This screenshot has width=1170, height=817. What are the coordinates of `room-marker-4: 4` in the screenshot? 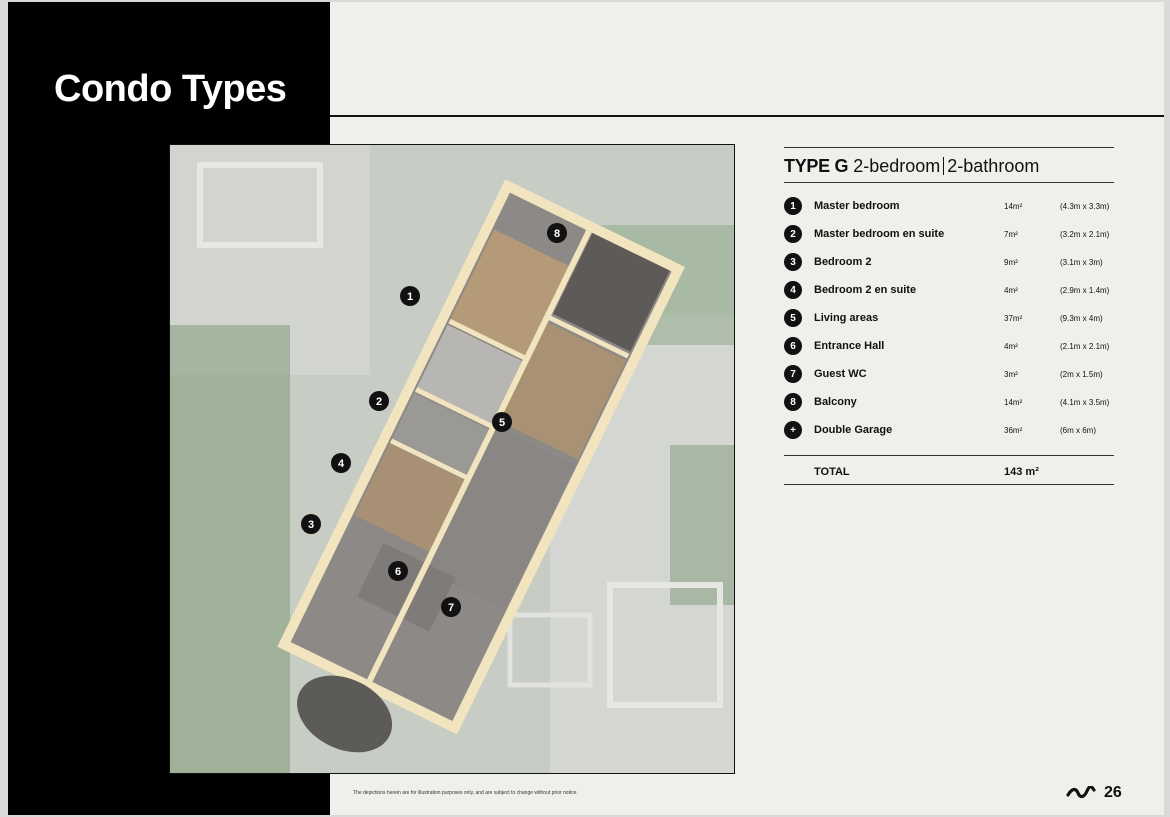 It's located at (341, 463).